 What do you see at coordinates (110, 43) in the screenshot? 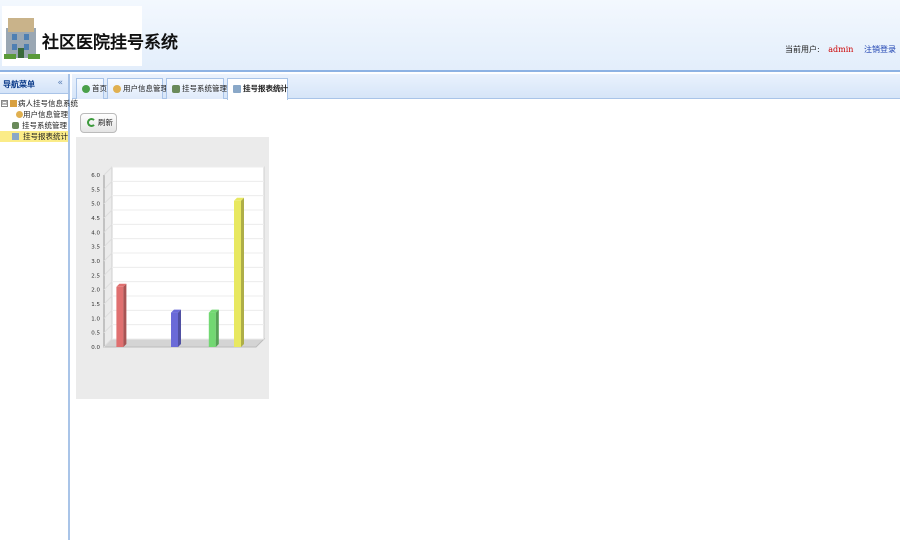
I see `app-title: 社区医院挂号系统` at bounding box center [110, 43].